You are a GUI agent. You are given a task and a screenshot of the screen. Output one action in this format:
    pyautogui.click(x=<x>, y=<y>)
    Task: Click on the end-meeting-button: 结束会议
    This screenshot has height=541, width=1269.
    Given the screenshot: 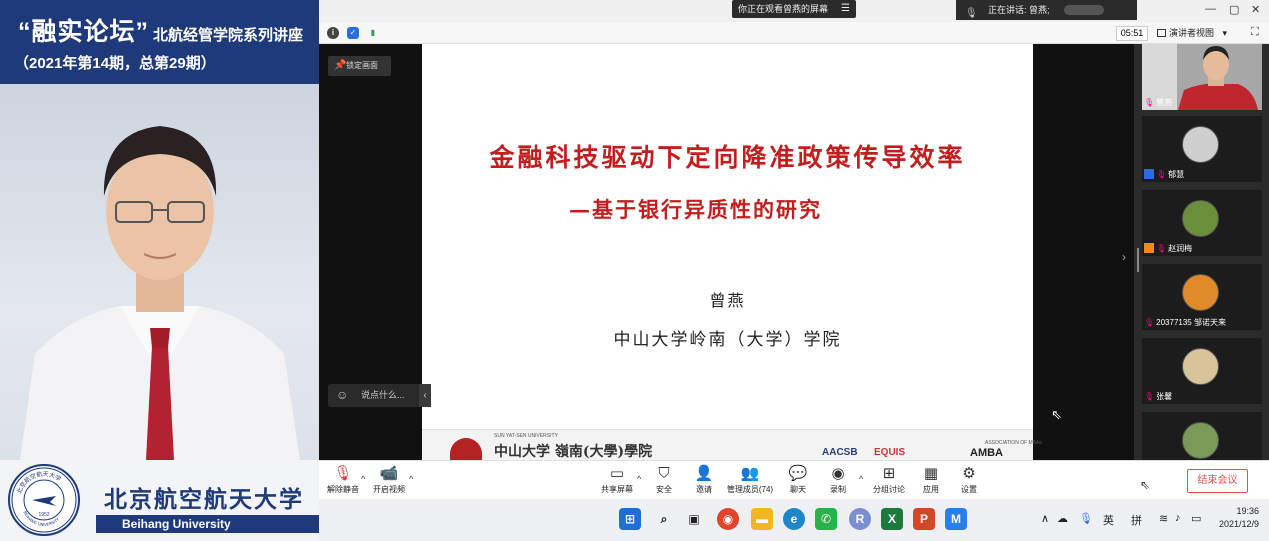 What is the action you would take?
    pyautogui.click(x=1217, y=481)
    